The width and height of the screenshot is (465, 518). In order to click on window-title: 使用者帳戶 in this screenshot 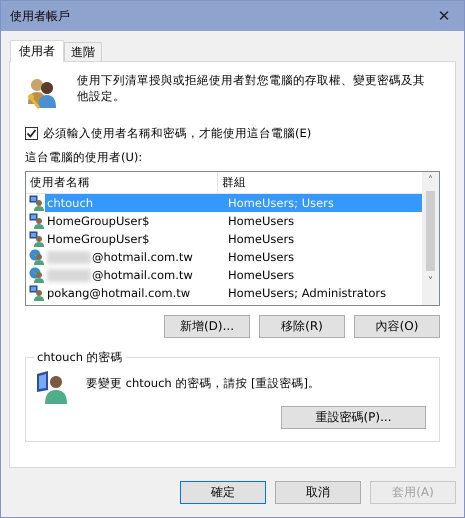, I will do `click(40, 16)`.